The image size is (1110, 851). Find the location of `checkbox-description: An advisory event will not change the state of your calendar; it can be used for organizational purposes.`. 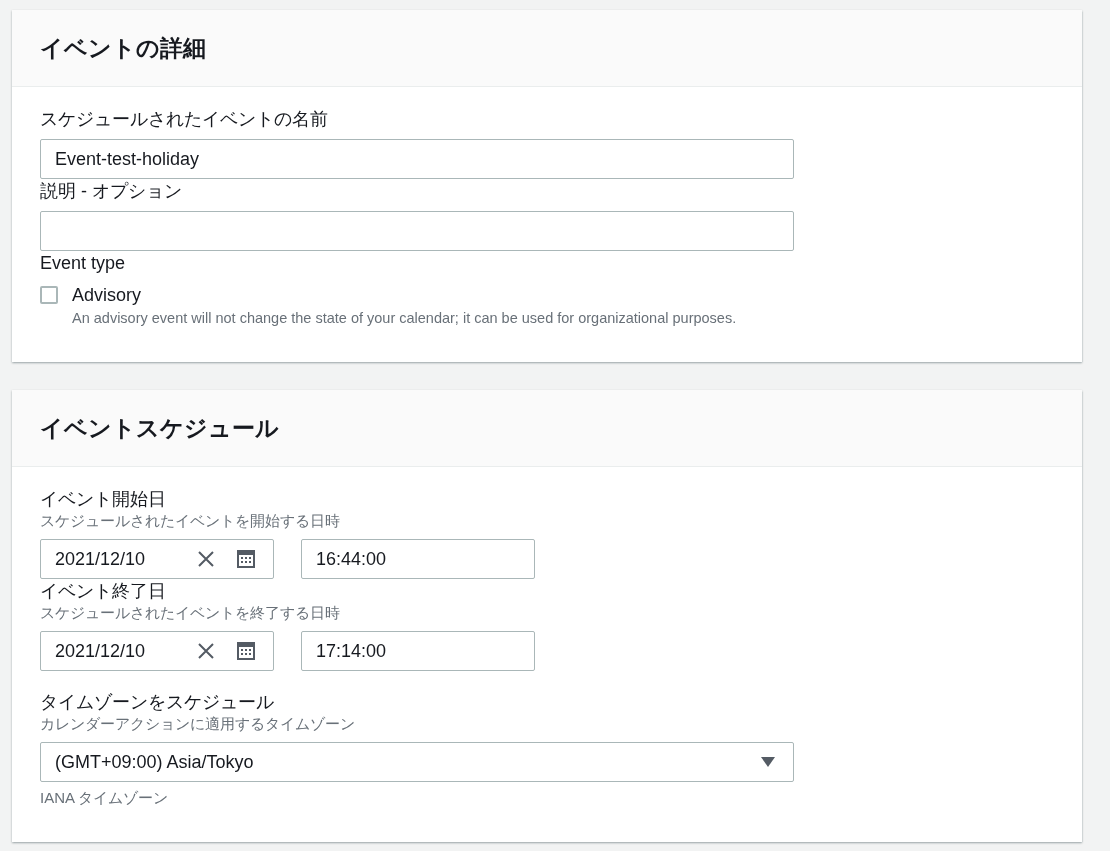

checkbox-description: An advisory event will not change the state of your calendar; it can be used for organizational purposes. is located at coordinates (405, 318).